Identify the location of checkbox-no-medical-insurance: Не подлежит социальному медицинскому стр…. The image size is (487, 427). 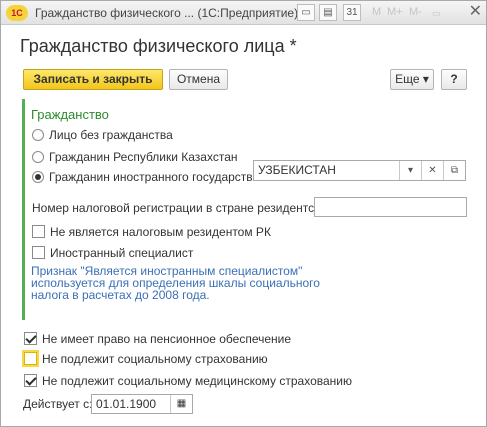
(188, 381).